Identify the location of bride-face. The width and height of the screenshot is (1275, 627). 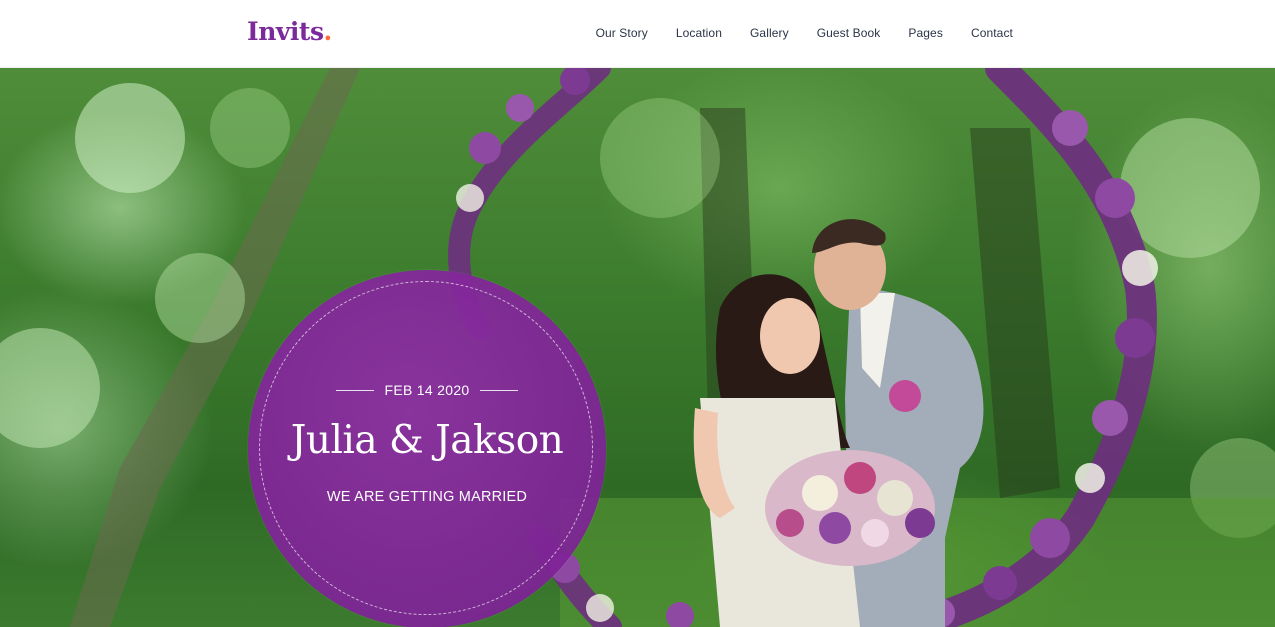
(790, 336).